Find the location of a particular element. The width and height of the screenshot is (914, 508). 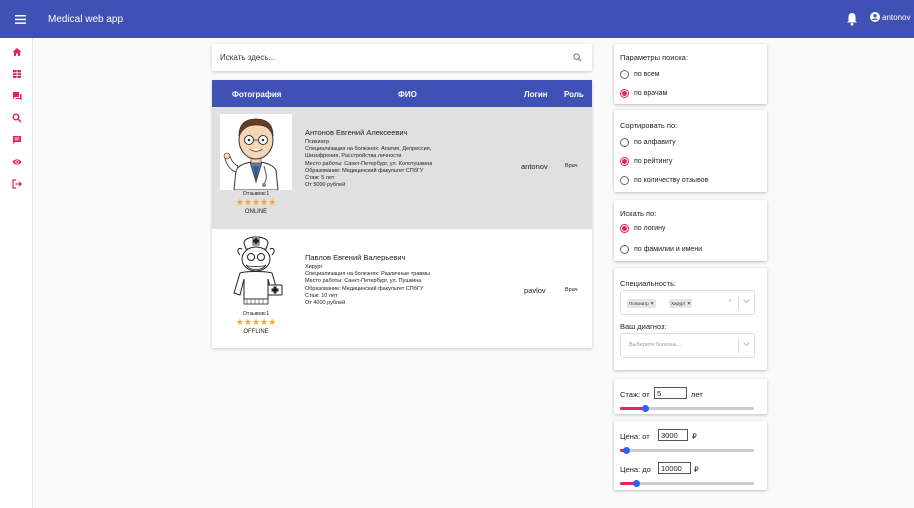

price-from-slider is located at coordinates (687, 450).